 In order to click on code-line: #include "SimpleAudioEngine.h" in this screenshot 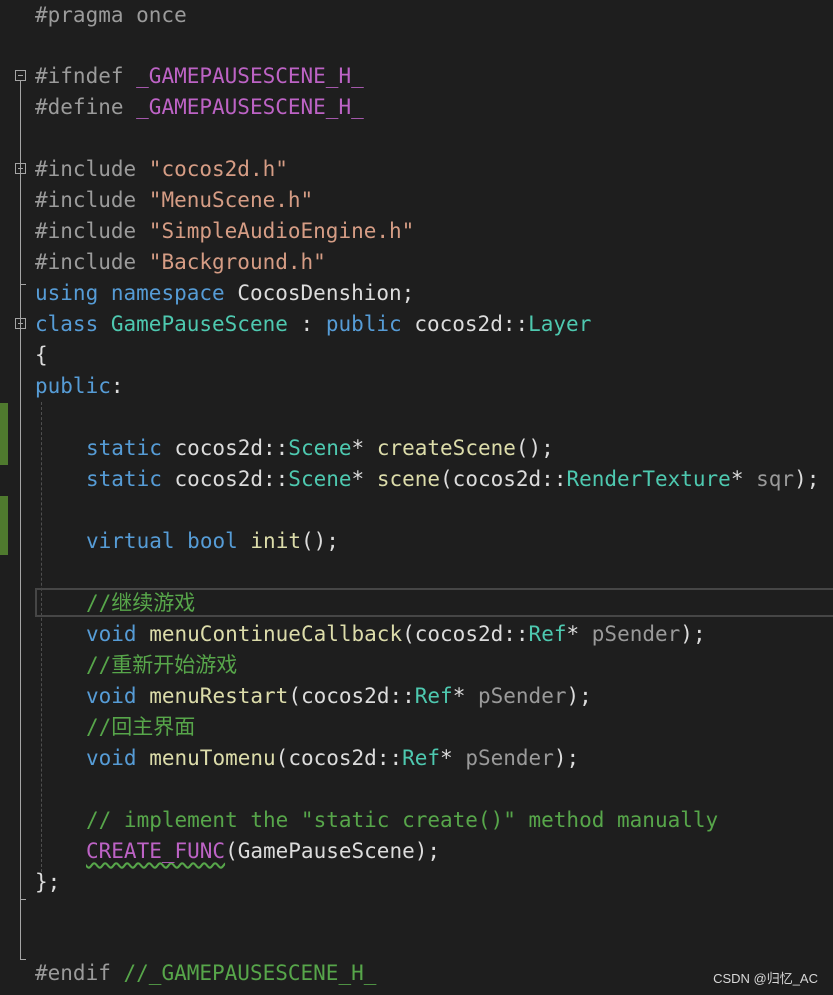, I will do `click(224, 231)`.